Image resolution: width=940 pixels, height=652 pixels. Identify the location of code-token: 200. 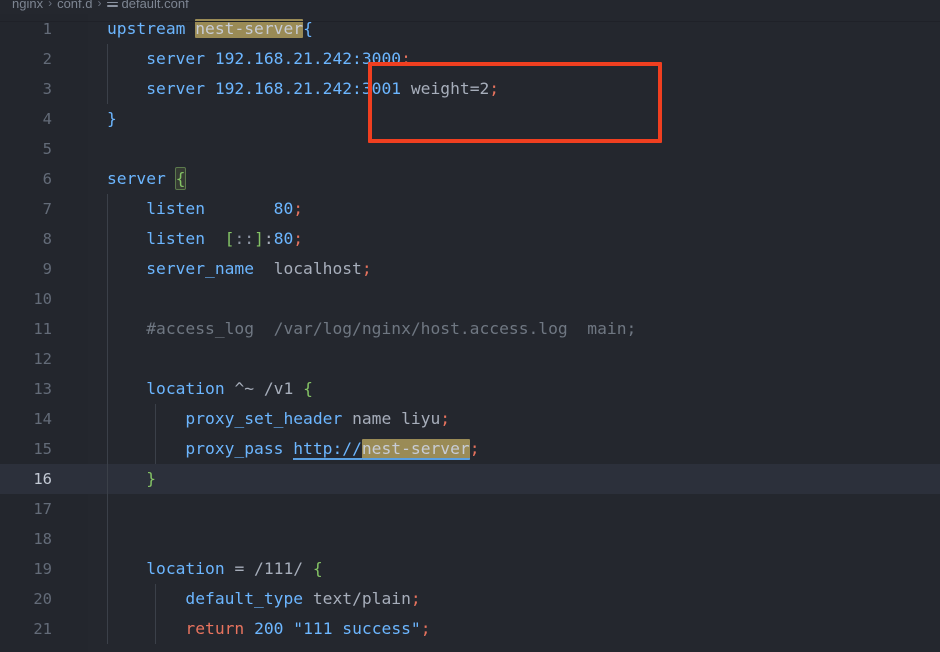
(269, 628).